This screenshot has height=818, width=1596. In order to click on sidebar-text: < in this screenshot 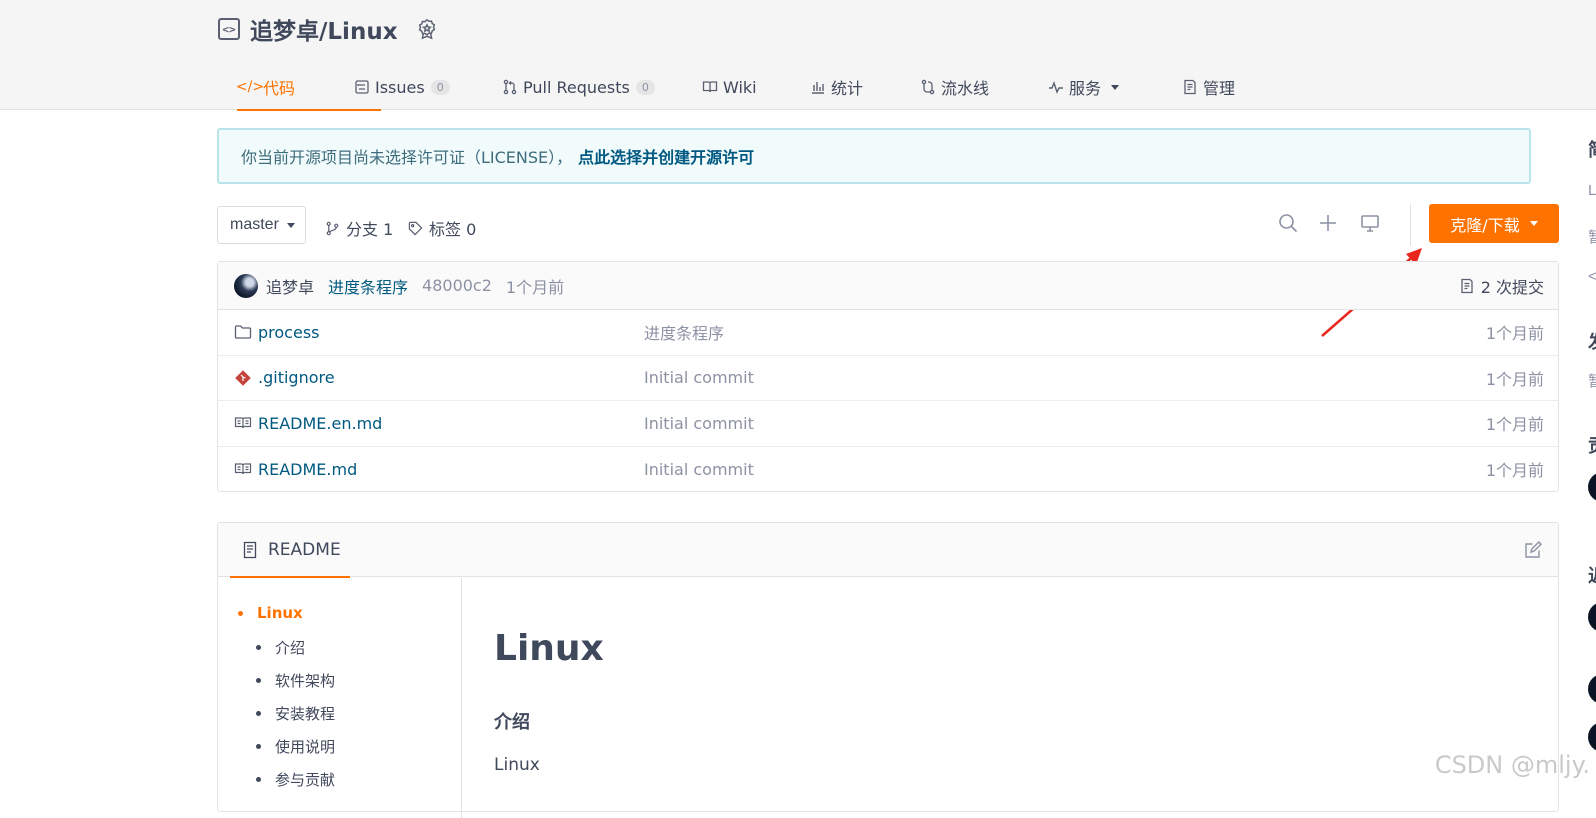, I will do `click(1592, 276)`.